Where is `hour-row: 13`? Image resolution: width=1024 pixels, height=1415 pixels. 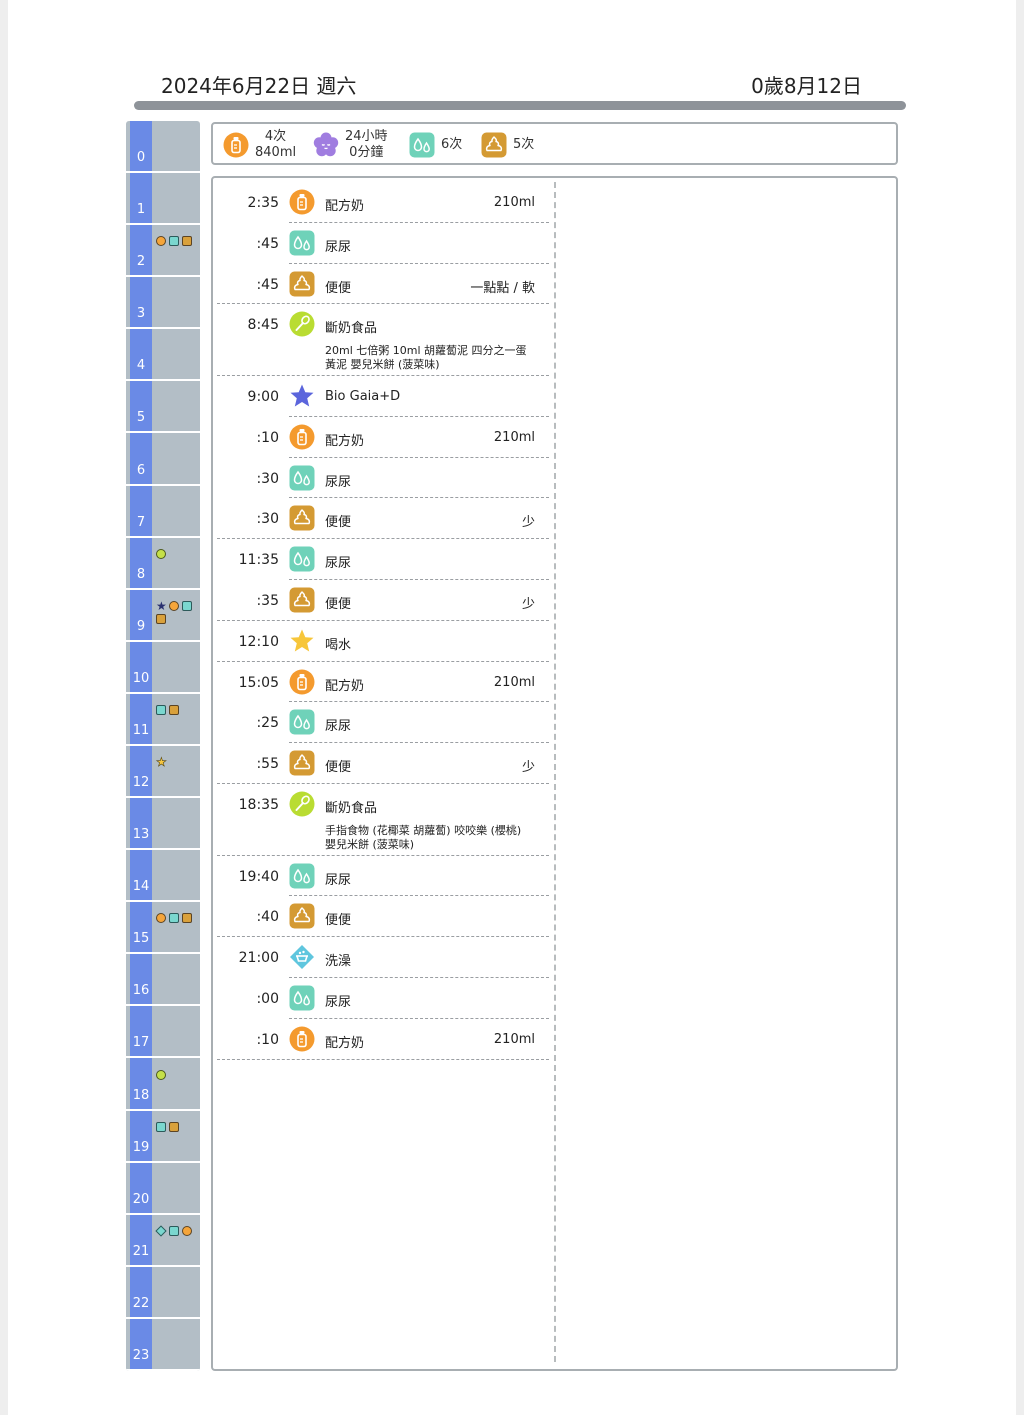 hour-row: 13 is located at coordinates (163, 824).